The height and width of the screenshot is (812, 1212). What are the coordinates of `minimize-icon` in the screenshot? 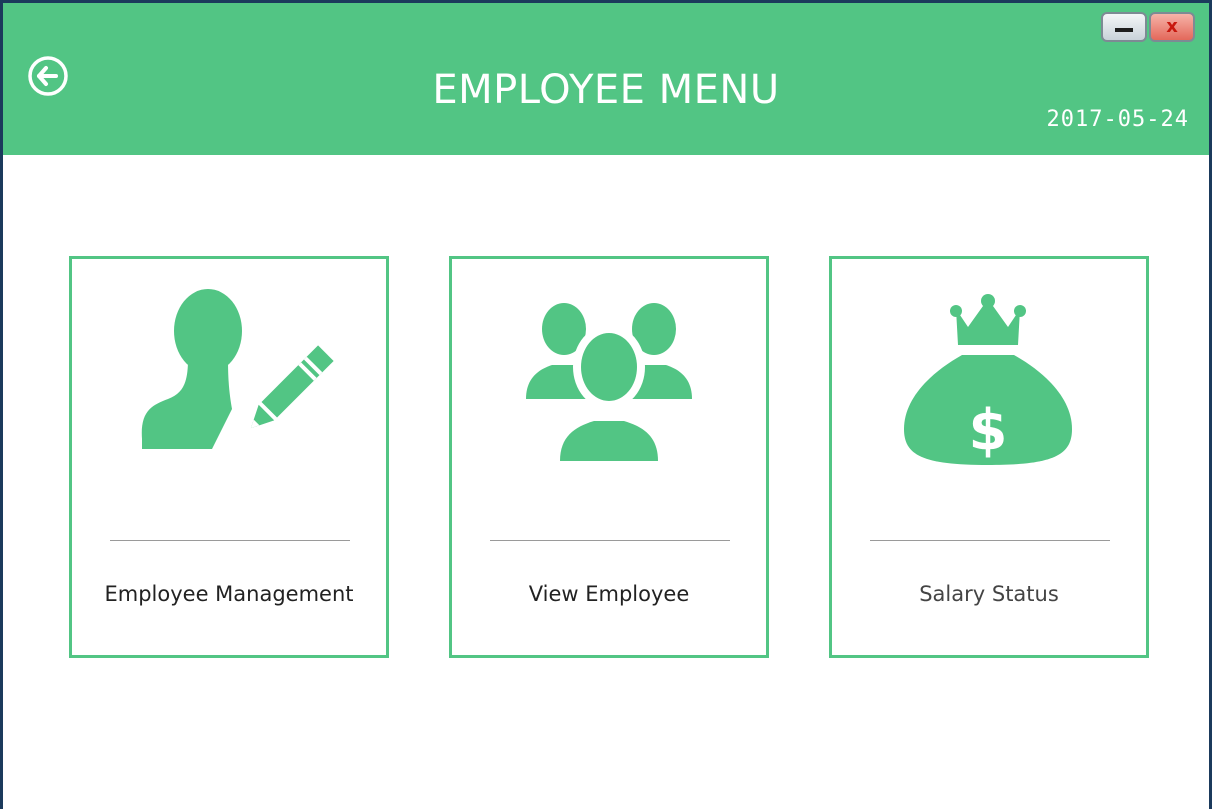 It's located at (1124, 30).